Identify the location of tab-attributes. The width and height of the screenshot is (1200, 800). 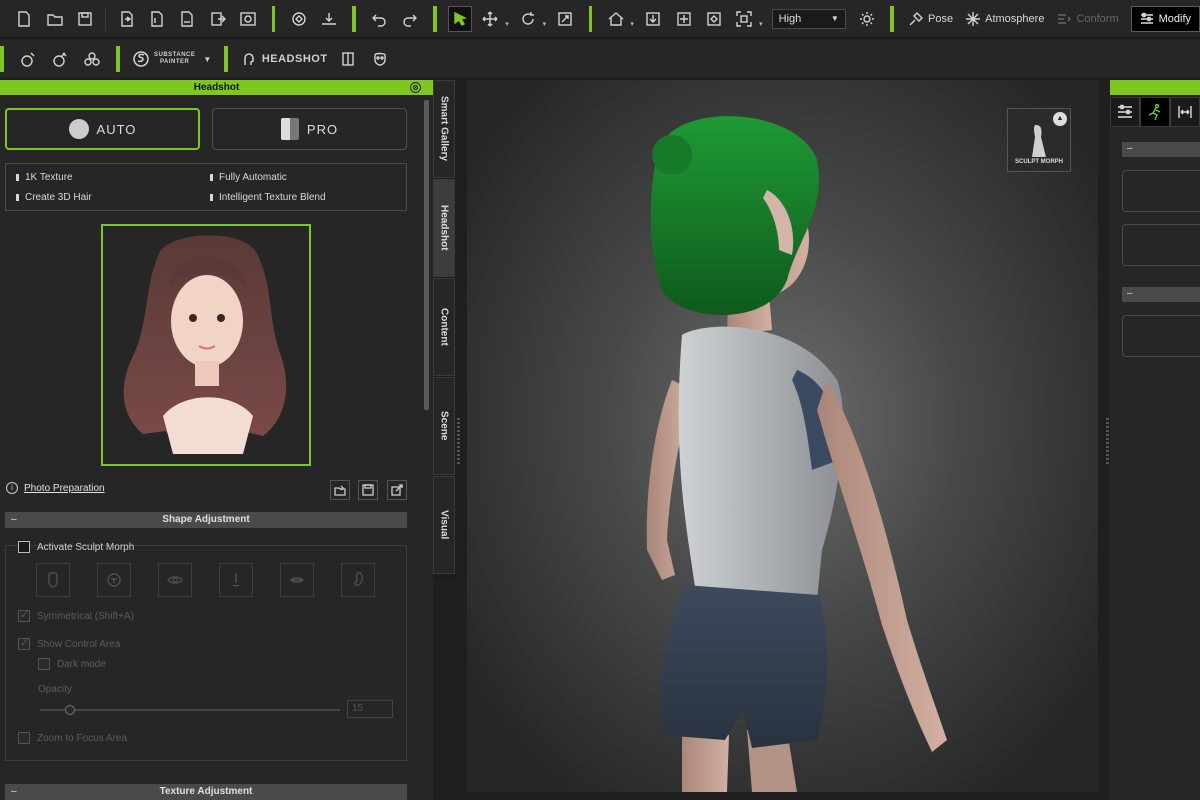
(1125, 112).